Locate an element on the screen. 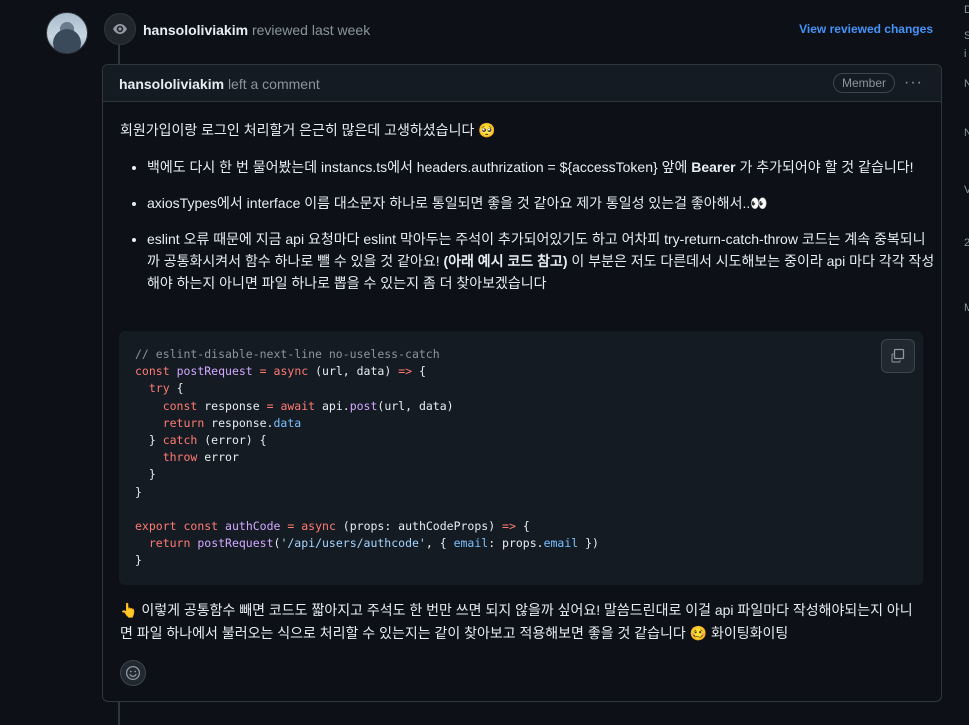 The width and height of the screenshot is (969, 725). kebab-horizontal-icon: ··· is located at coordinates (913, 83).